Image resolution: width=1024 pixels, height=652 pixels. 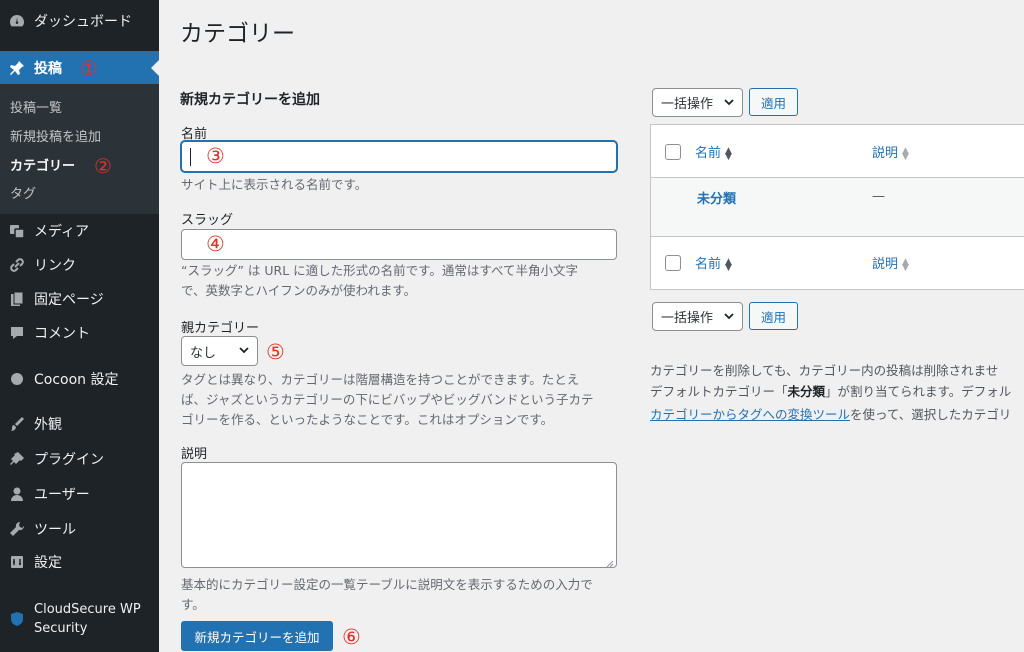 What do you see at coordinates (610, 562) in the screenshot?
I see `resize-grip-icon` at bounding box center [610, 562].